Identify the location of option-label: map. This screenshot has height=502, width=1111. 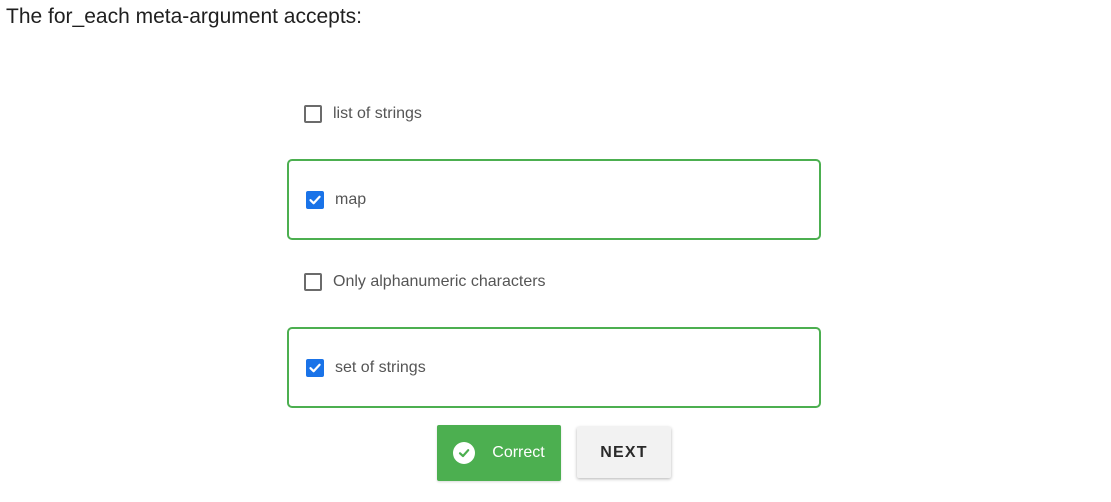
(351, 199).